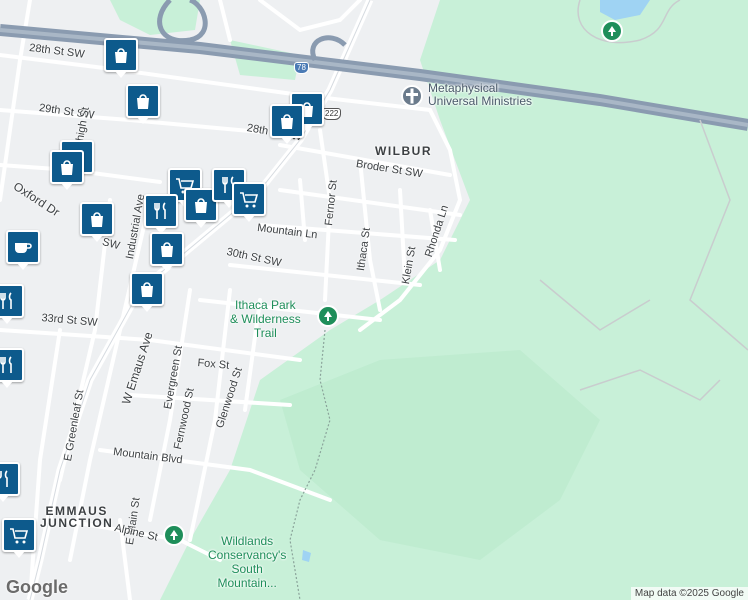 Image resolution: width=748 pixels, height=600 pixels. I want to click on cross-icon, so click(412, 96).